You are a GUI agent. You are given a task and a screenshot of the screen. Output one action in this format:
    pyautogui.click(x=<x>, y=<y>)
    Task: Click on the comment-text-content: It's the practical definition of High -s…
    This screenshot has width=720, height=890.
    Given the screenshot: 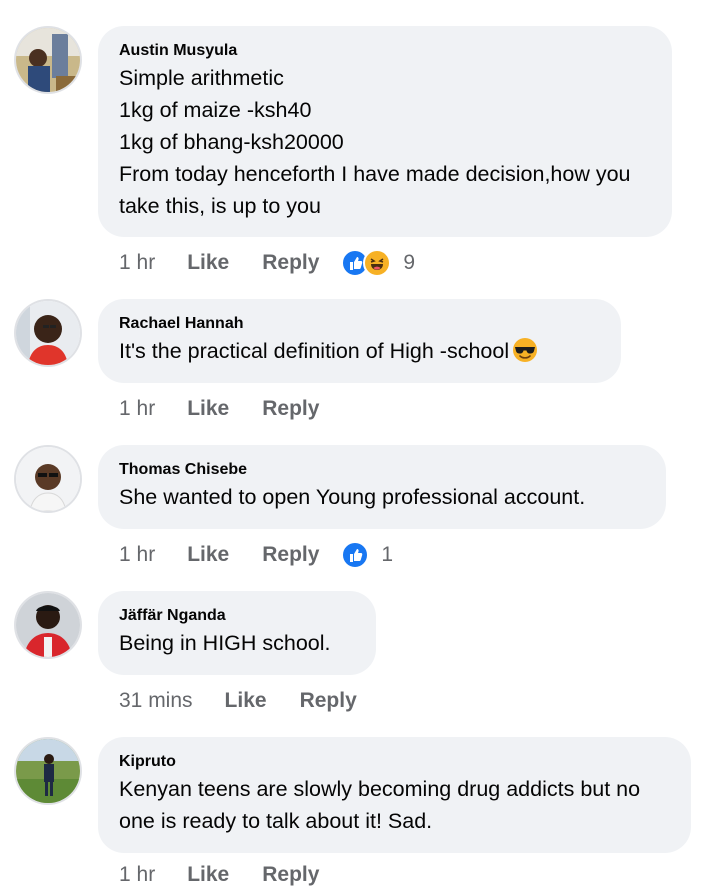 What is the action you would take?
    pyautogui.click(x=314, y=351)
    